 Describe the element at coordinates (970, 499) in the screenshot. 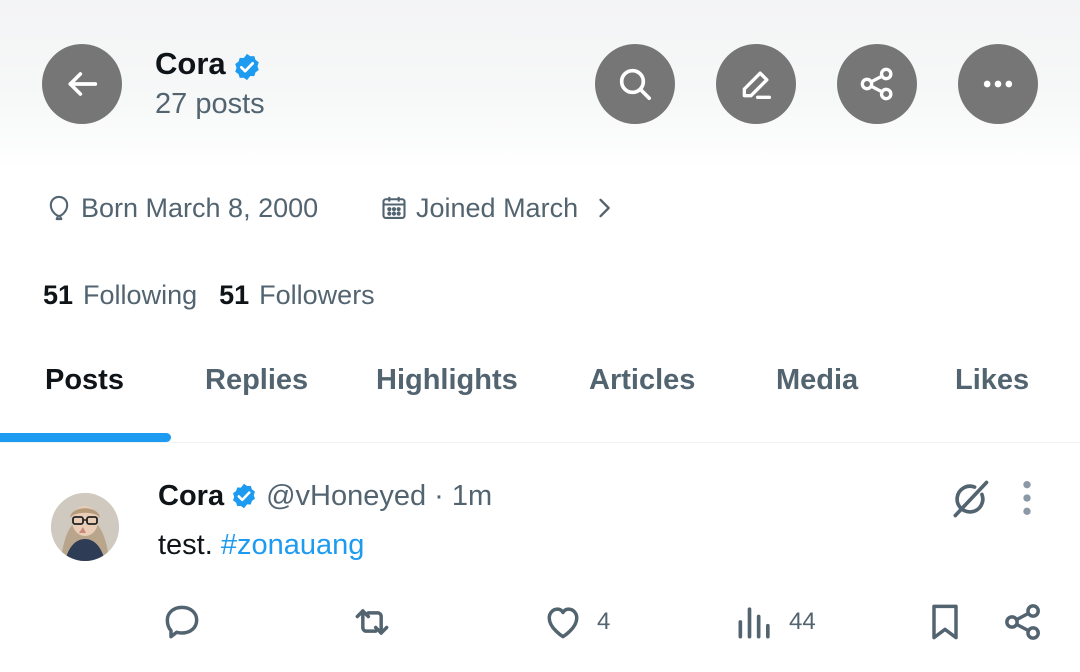

I see `grok-icon` at that location.